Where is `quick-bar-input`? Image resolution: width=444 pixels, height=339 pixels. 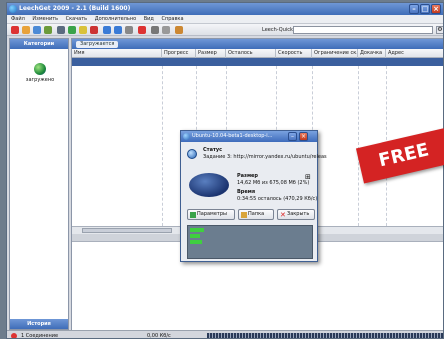
quick-bar-input is located at coordinates (363, 30).